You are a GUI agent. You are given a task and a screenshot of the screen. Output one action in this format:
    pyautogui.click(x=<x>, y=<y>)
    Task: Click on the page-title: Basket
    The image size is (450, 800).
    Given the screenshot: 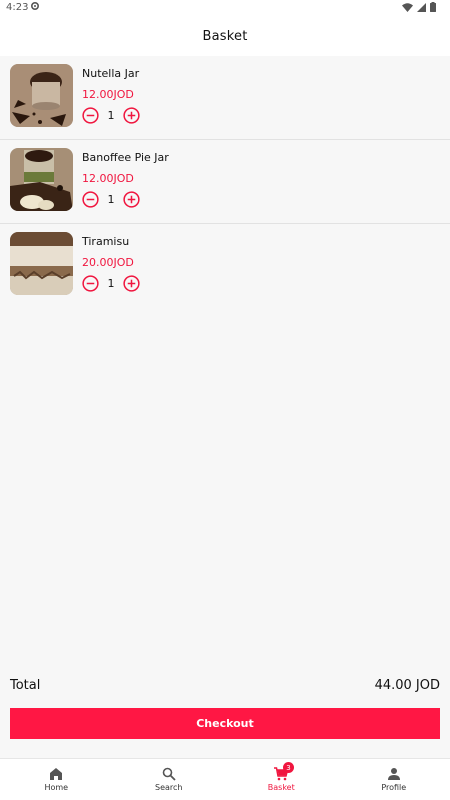 What is the action you would take?
    pyautogui.click(x=225, y=36)
    